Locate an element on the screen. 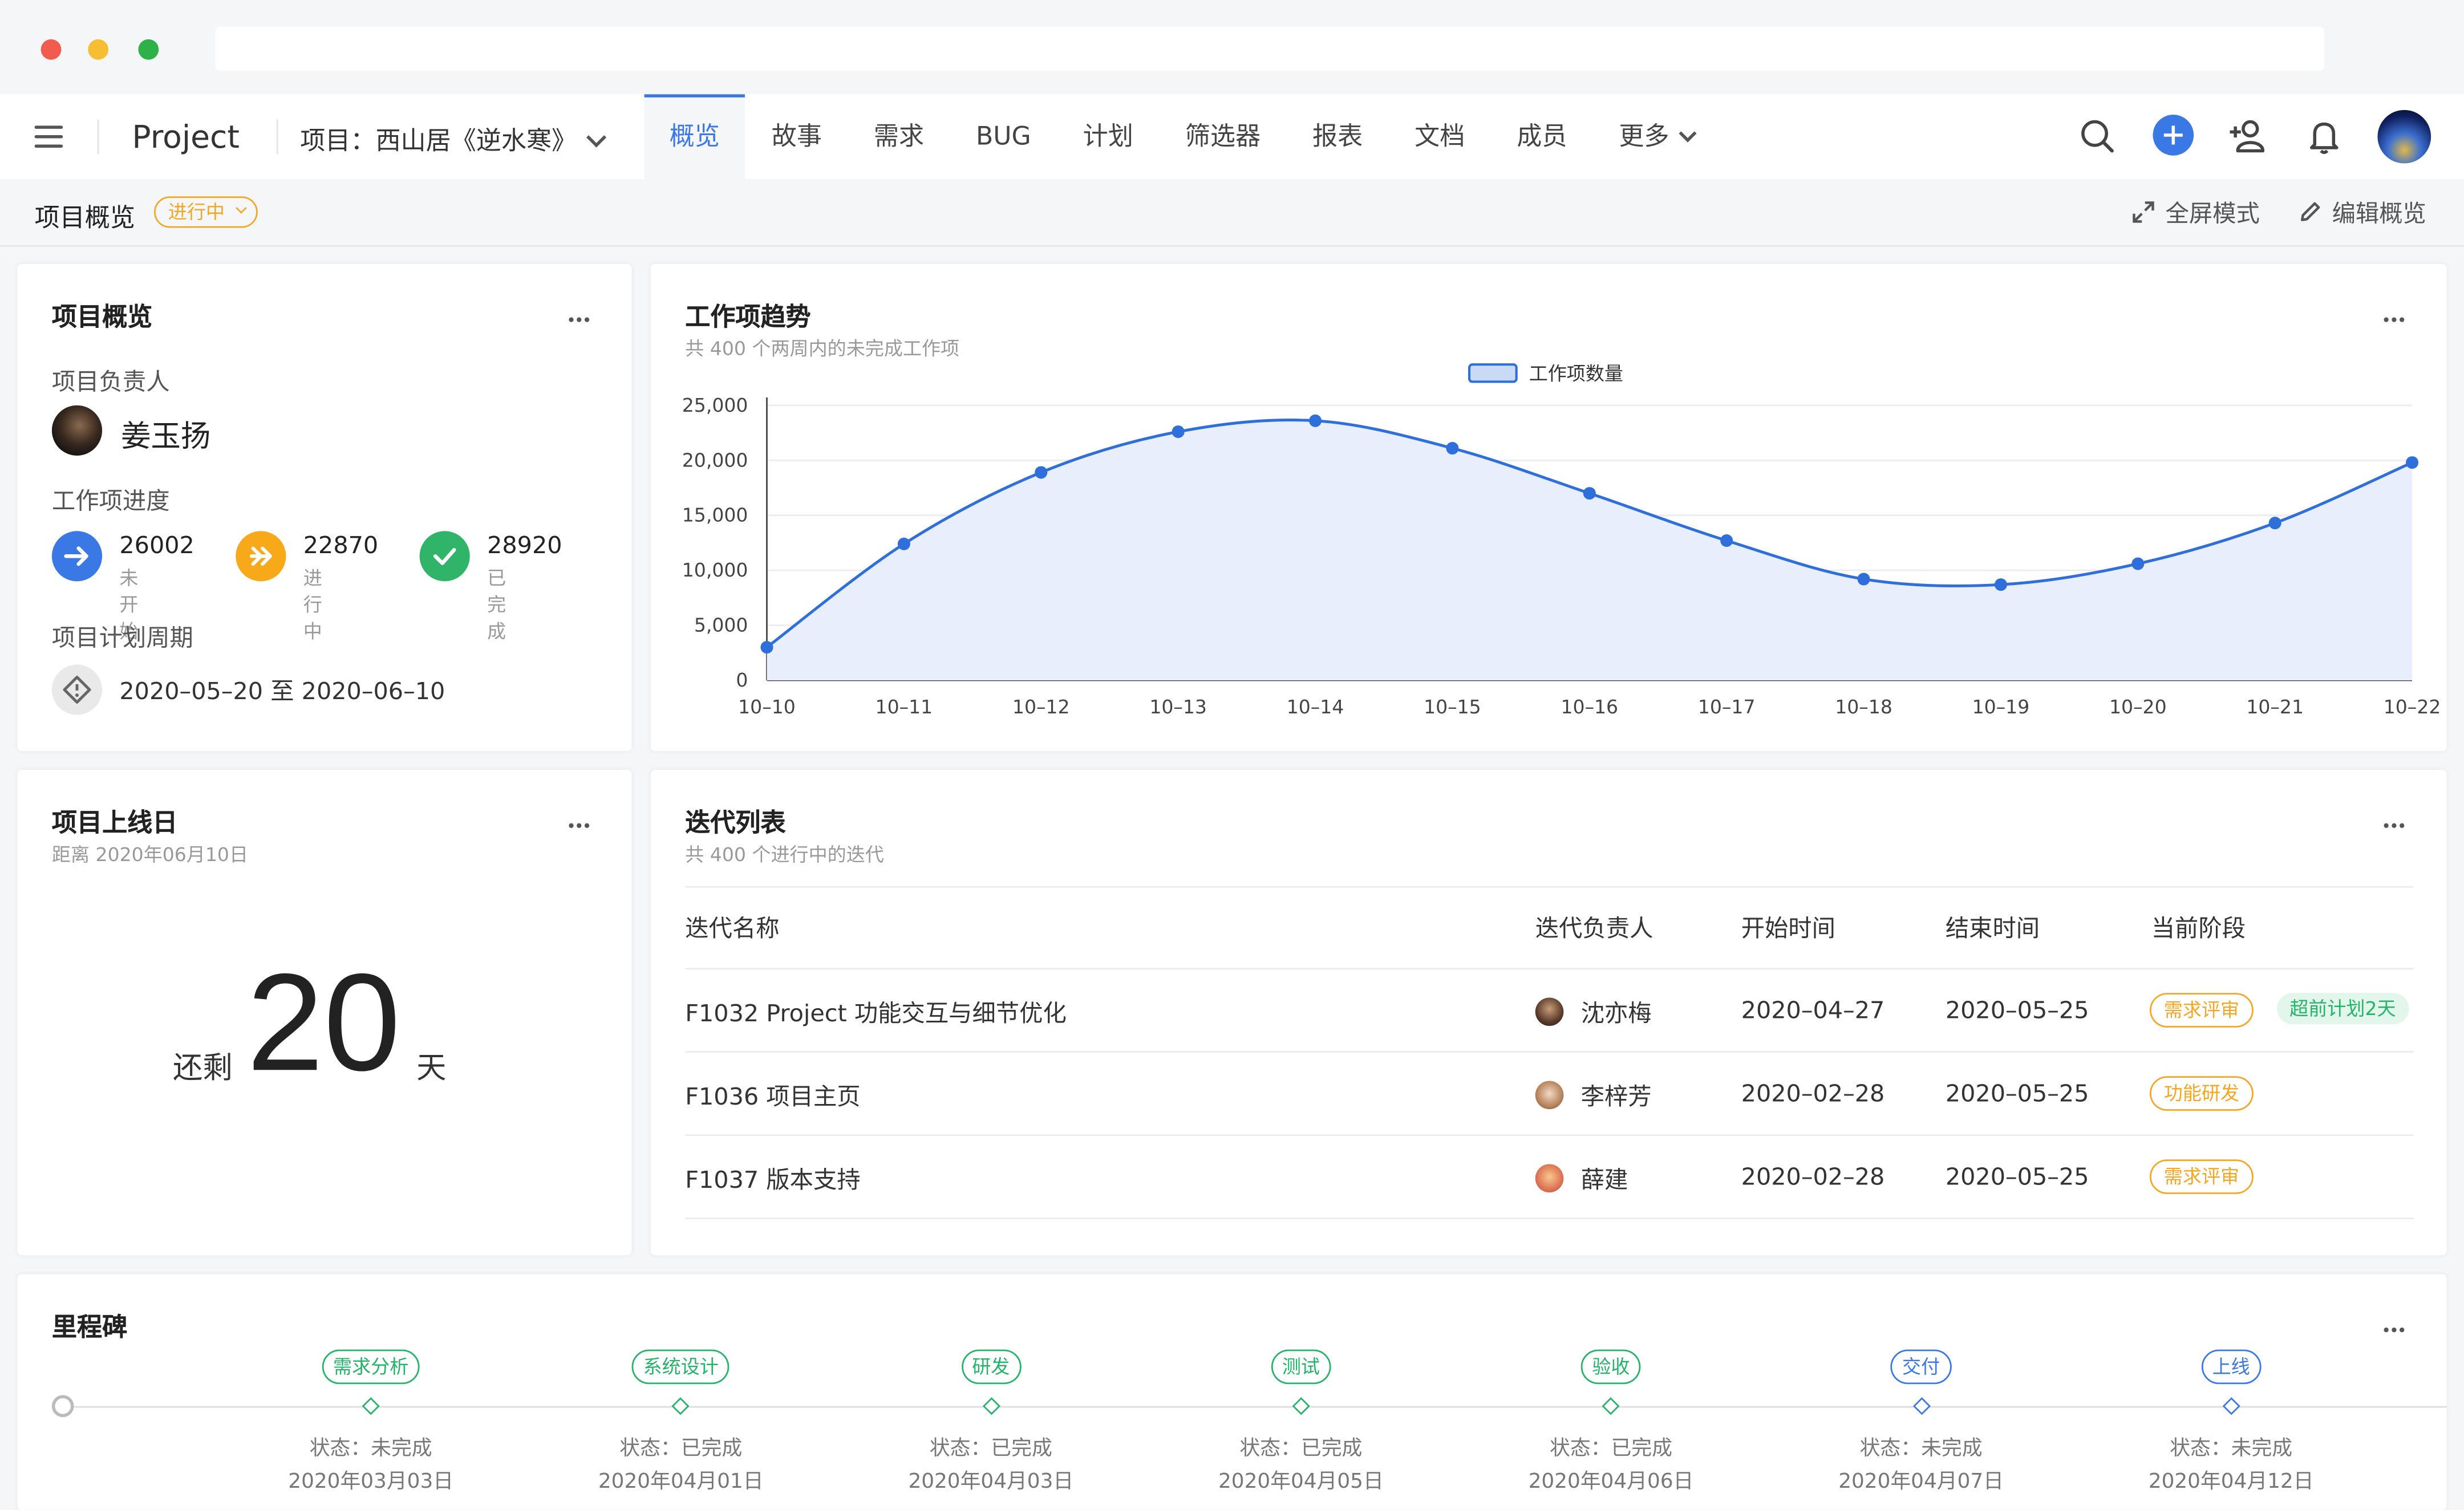 The width and height of the screenshot is (2464, 1510). tab-requirements: 需求 is located at coordinates (899, 136).